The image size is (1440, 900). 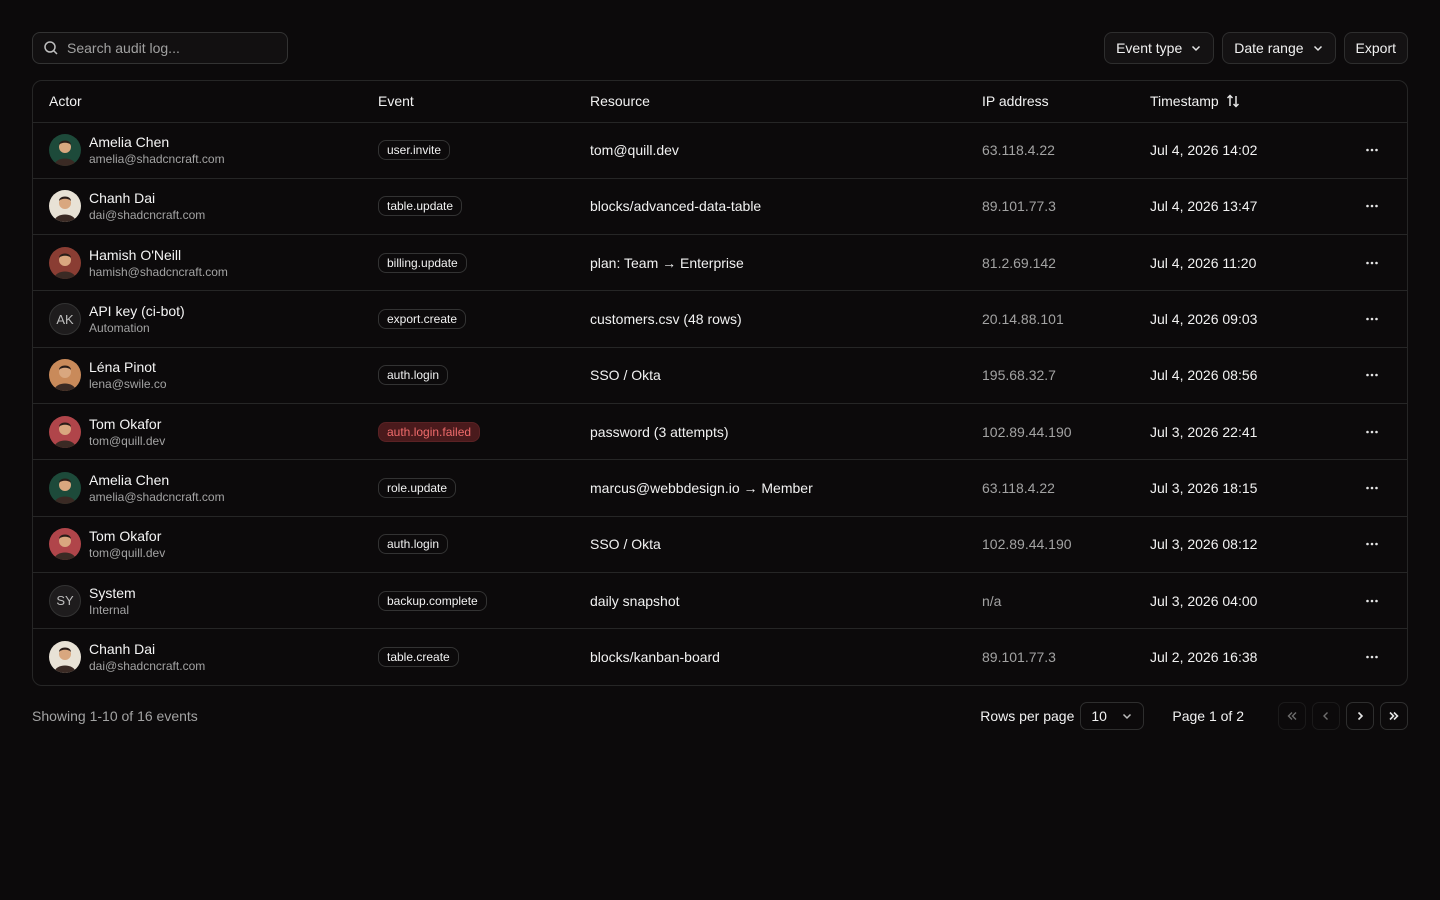 I want to click on timestamp-cell: Jul 4, 2026 09:03, so click(x=1204, y=319).